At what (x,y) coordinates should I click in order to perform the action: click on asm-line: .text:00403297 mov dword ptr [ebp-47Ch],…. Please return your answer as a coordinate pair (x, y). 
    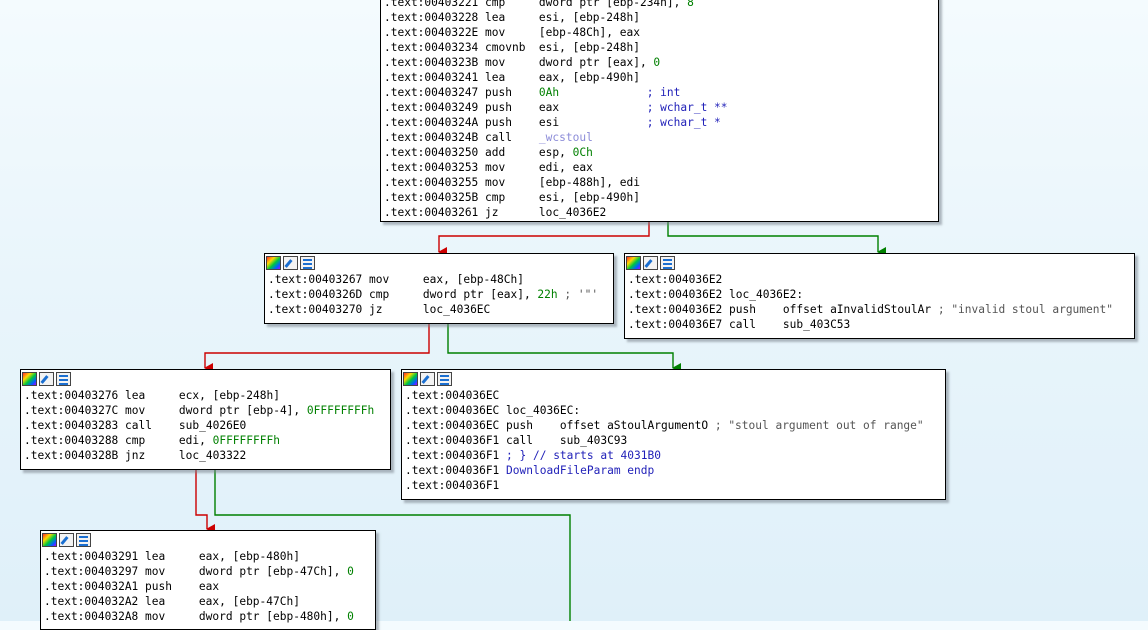
    Looking at the image, I should click on (209, 571).